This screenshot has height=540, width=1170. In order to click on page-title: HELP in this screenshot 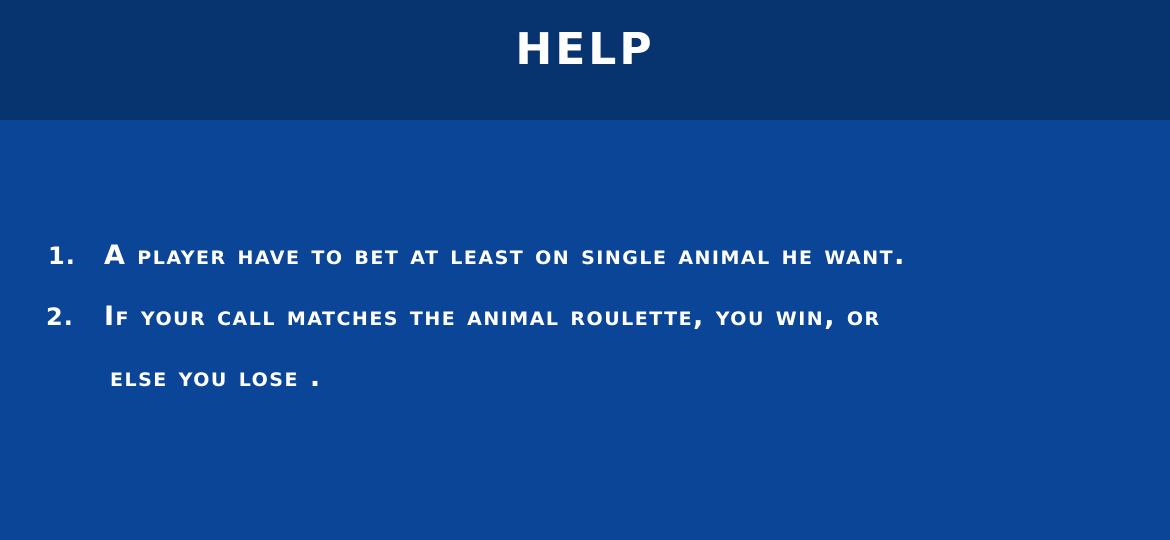, I will do `click(585, 49)`.